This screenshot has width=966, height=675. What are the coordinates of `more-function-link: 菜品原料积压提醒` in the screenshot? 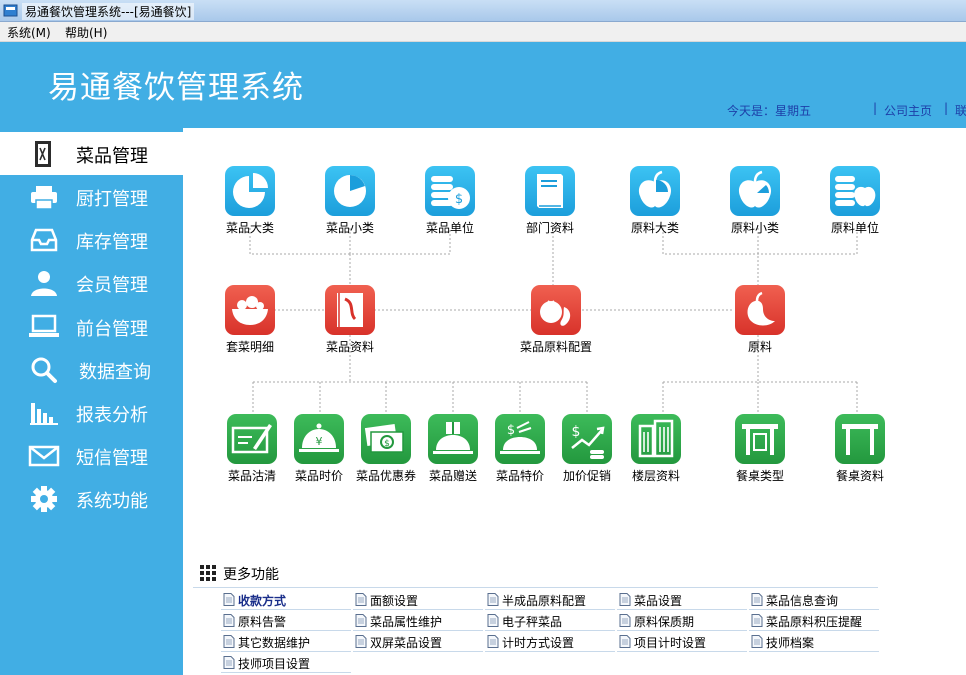 It's located at (814, 621).